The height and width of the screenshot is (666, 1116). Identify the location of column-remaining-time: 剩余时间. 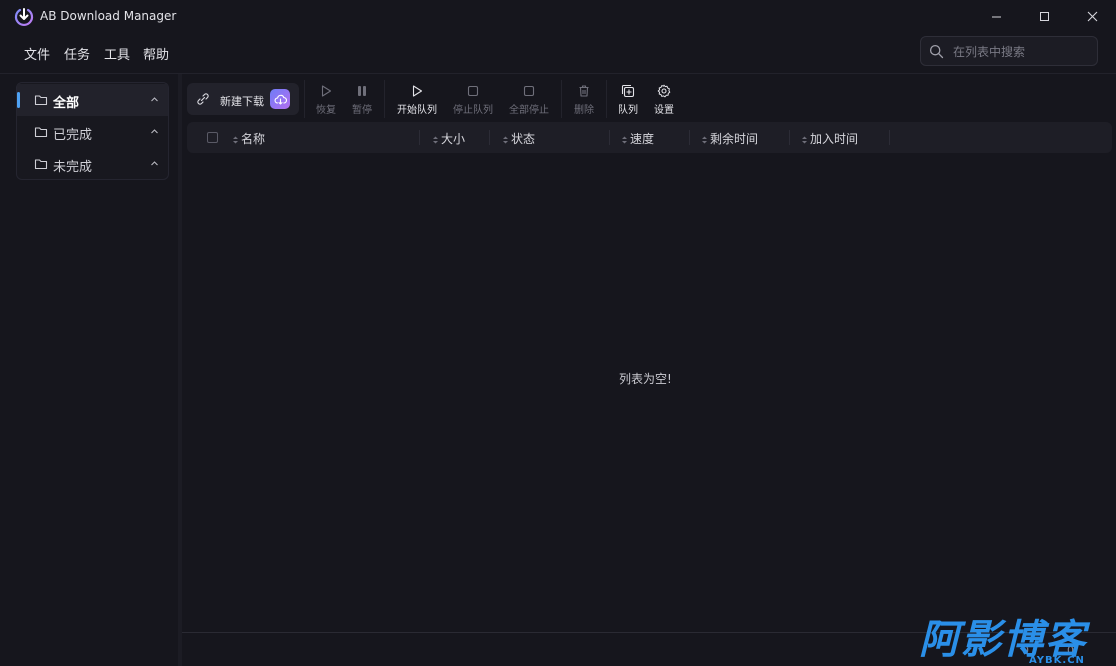
(729, 138).